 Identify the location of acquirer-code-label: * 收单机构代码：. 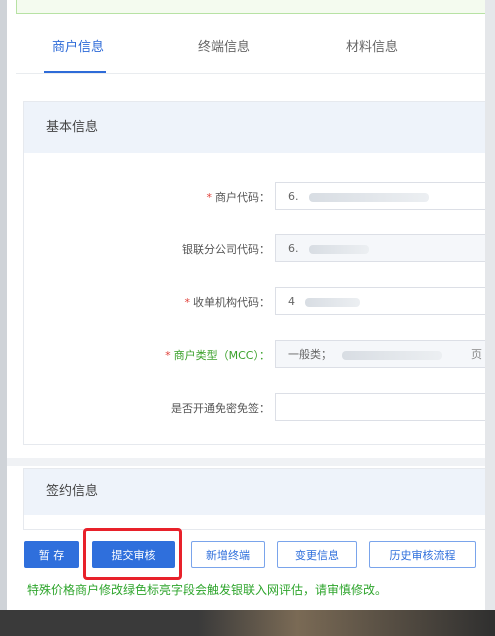
(227, 302).